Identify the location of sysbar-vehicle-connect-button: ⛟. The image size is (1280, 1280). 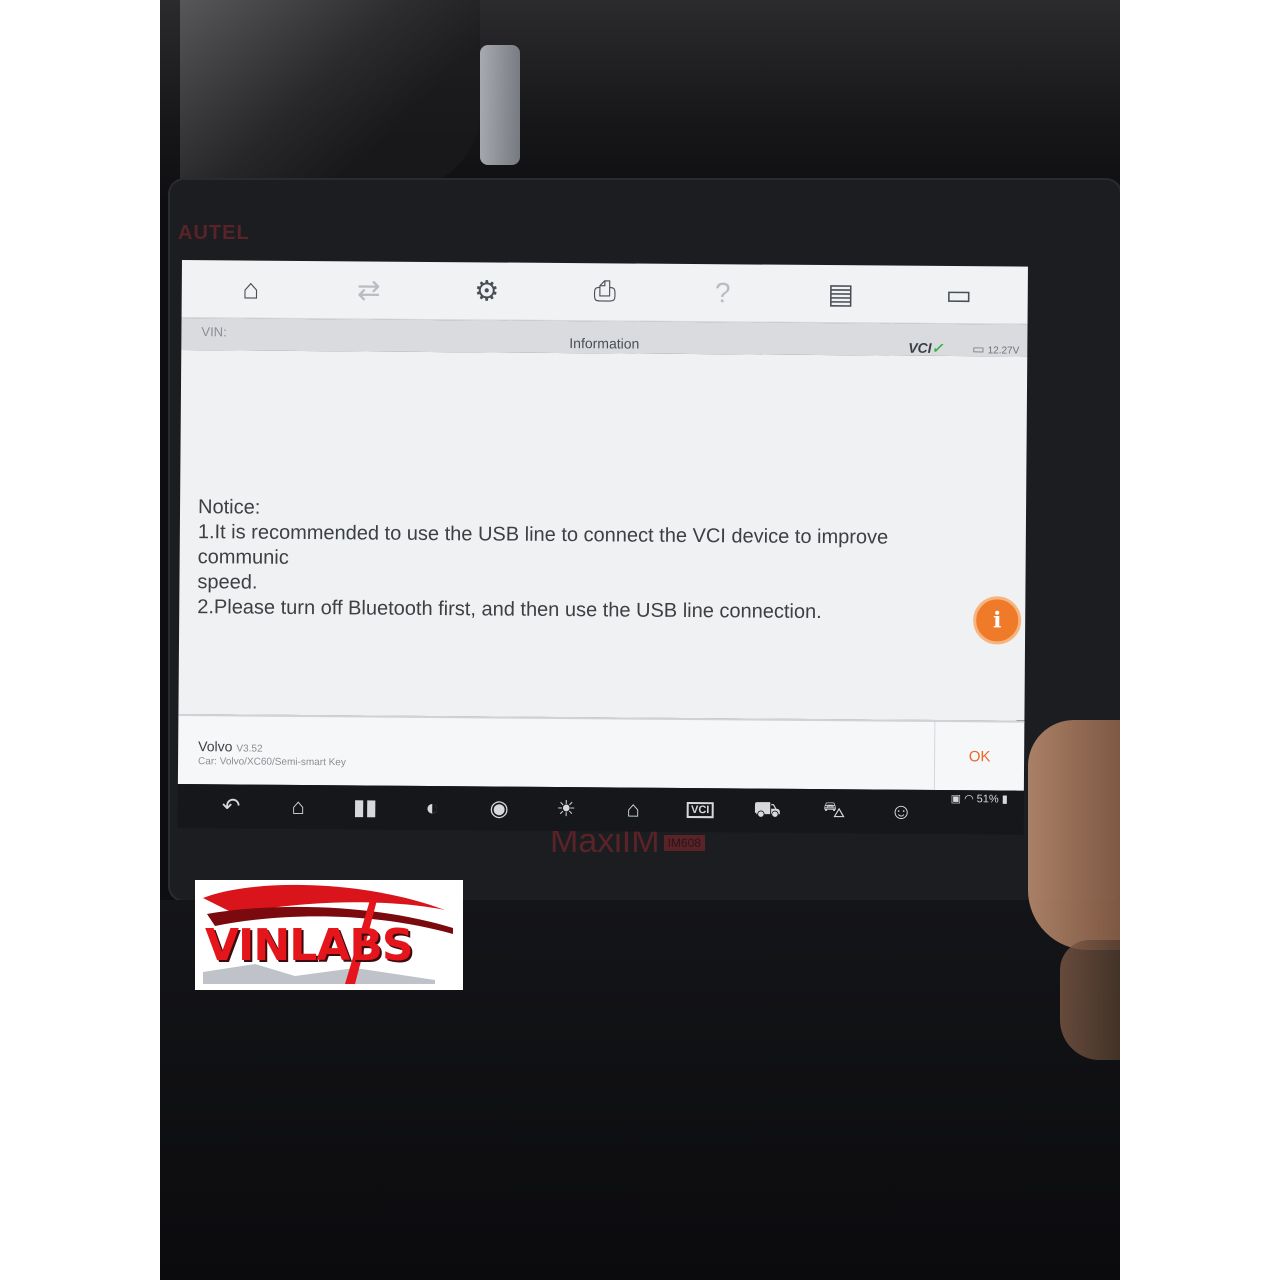
(767, 810).